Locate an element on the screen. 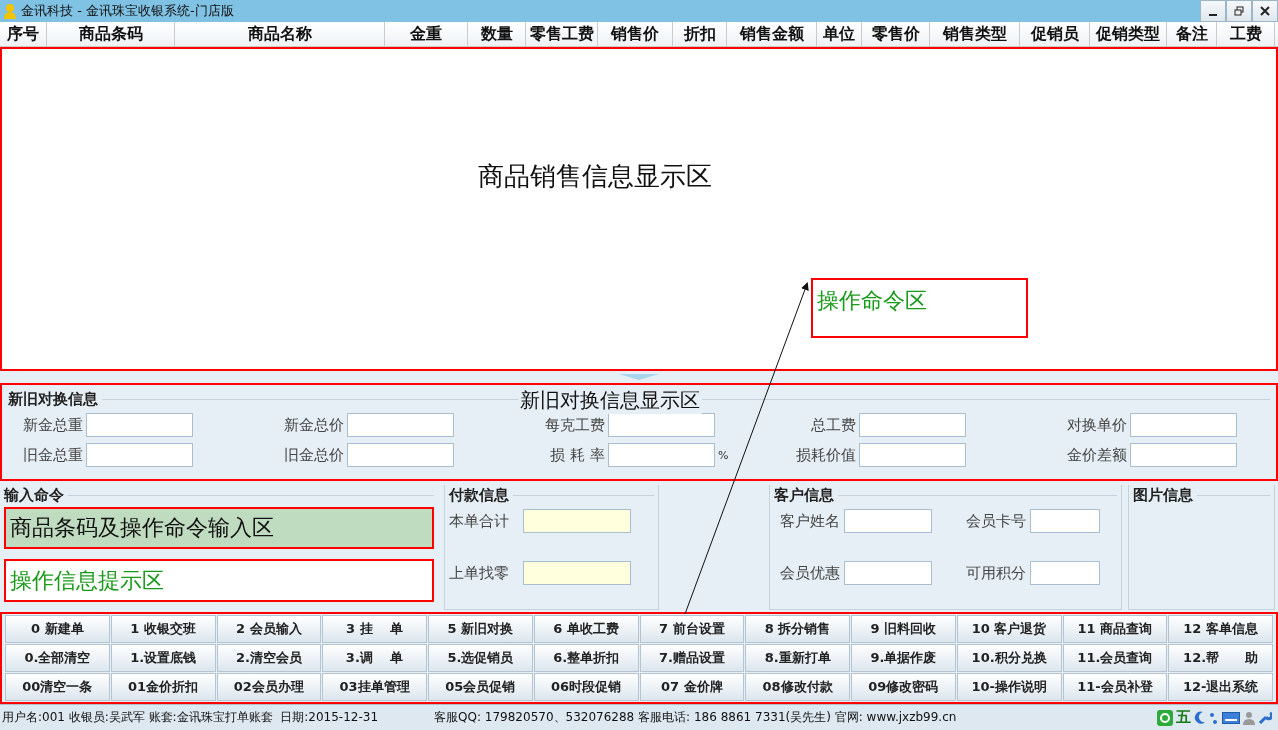 The width and height of the screenshot is (1278, 730). moon-icon is located at coordinates (1200, 717).